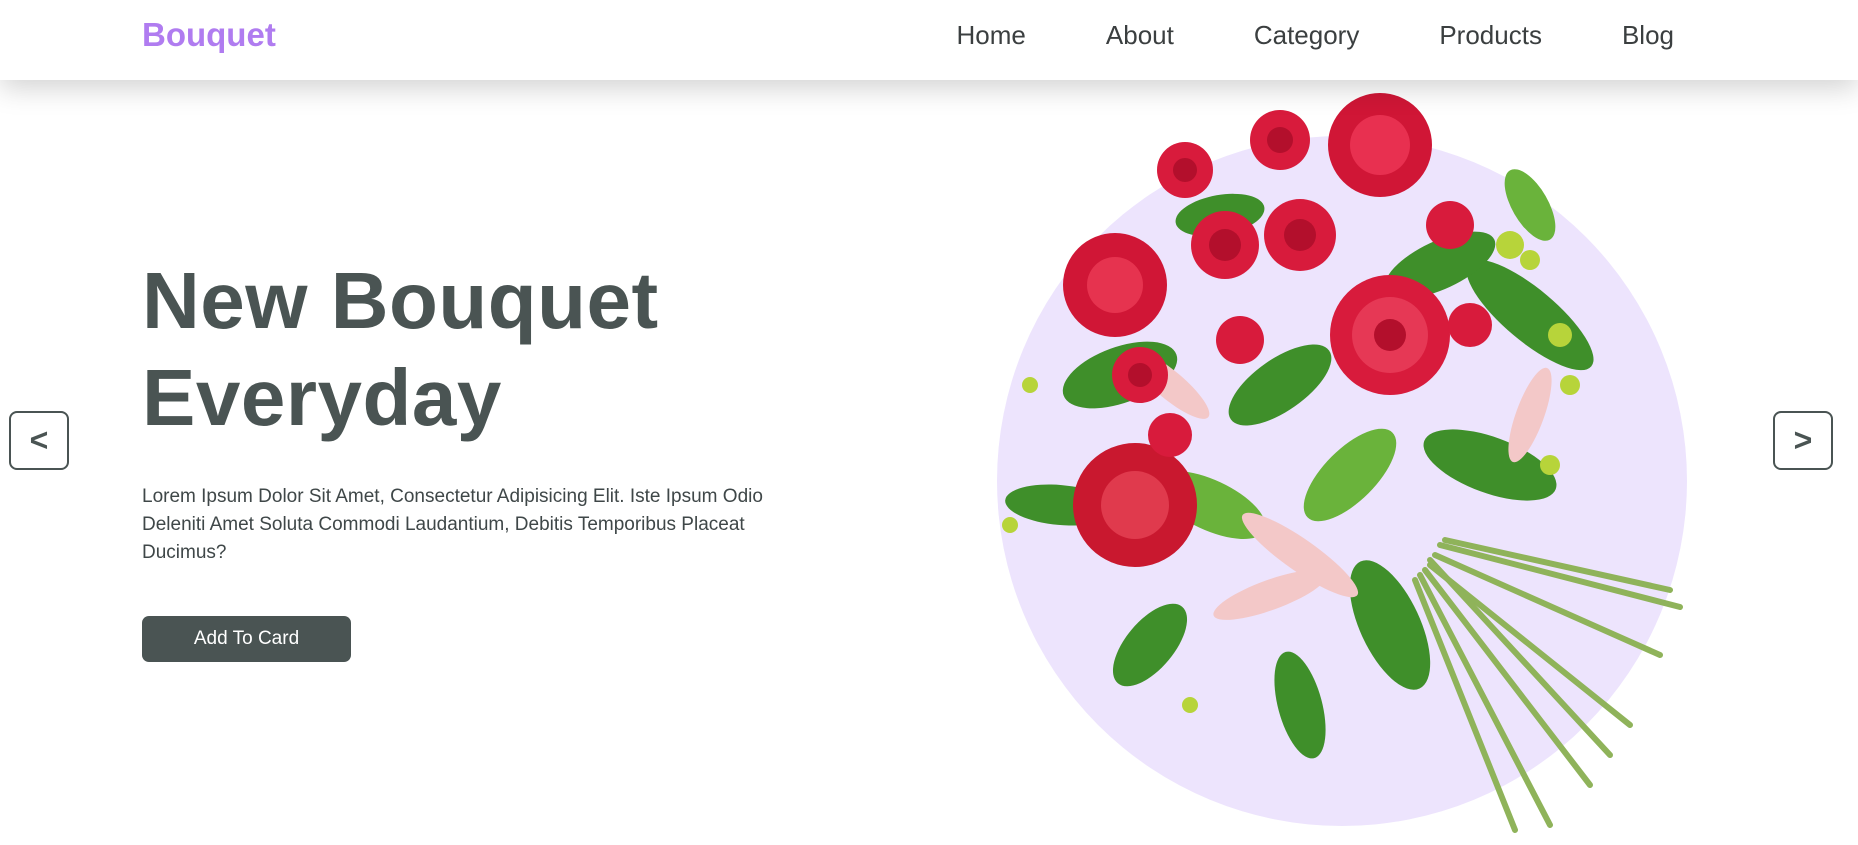  I want to click on nav-link-home: Home, so click(991, 35).